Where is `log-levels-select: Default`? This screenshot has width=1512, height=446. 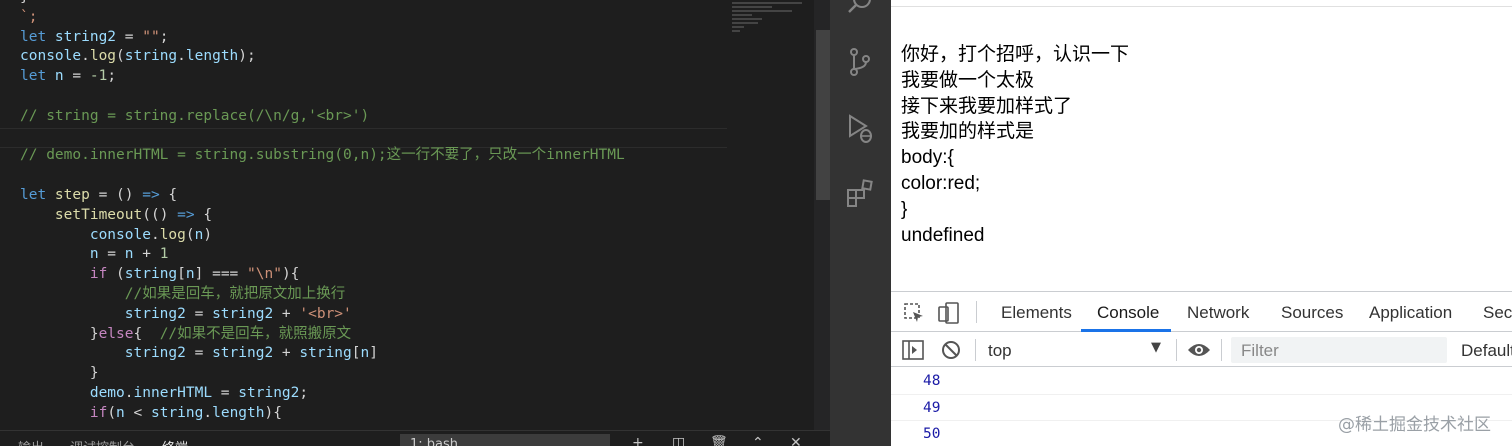
log-levels-select: Default is located at coordinates (1486, 351).